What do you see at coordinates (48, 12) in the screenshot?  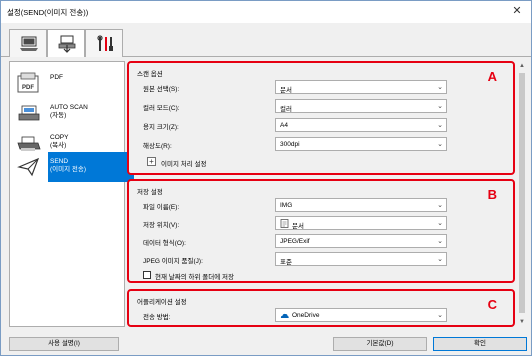 I see `window-title: 설정(SEND(이미지 전송))` at bounding box center [48, 12].